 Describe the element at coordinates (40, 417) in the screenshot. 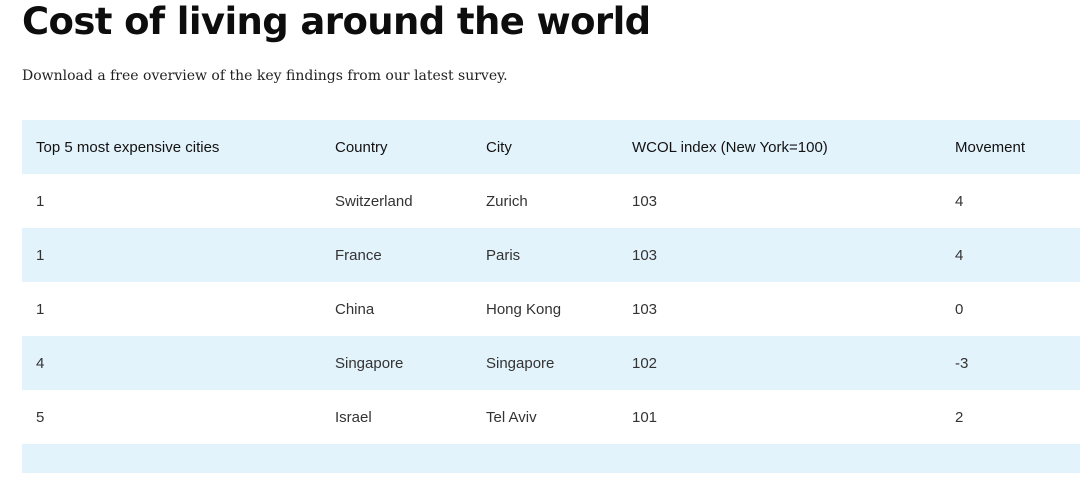

I see `cell-rank: 5` at that location.